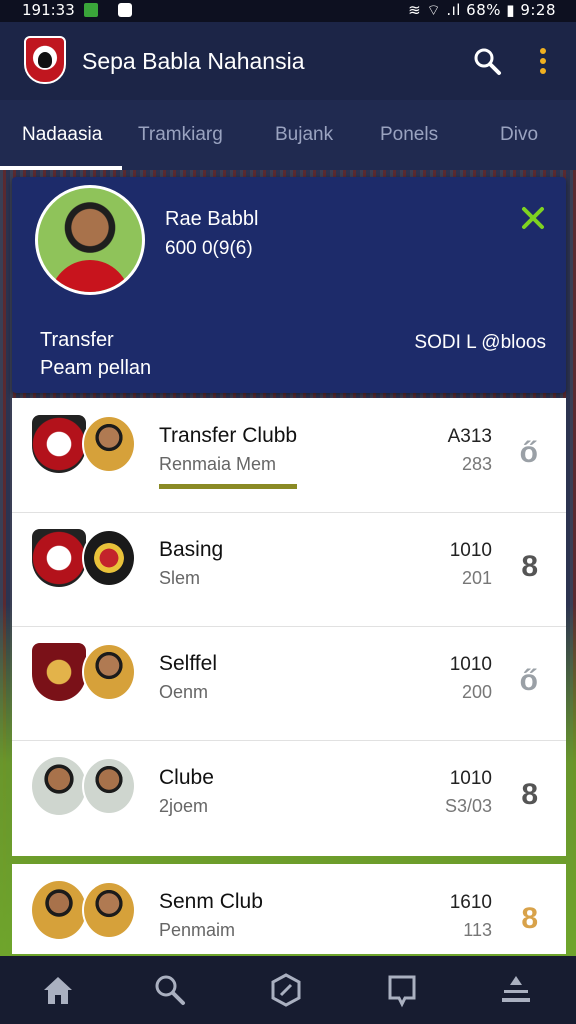 This screenshot has height=1024, width=576. Describe the element at coordinates (193, 61) in the screenshot. I see `app-title: Sepa Babla Nahansia` at that location.